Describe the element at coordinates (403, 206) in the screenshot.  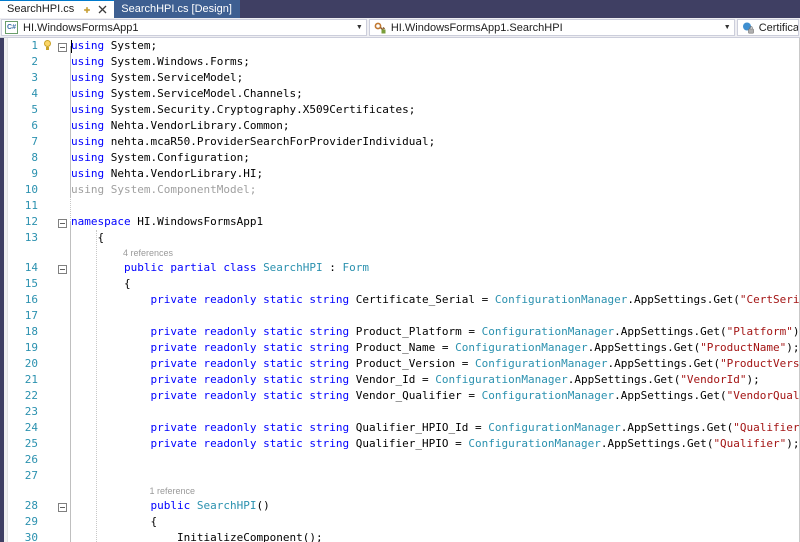
I see `code-line: 11` at that location.